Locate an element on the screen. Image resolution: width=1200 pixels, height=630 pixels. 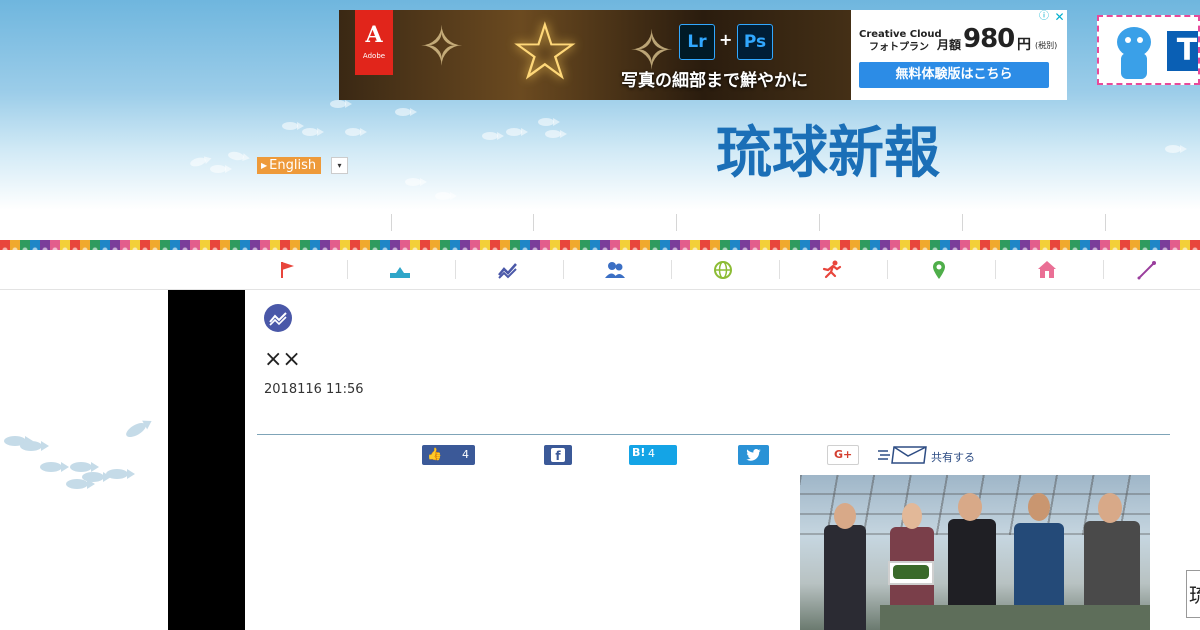
ad-product-line2: フォトプラン is located at coordinates (899, 47).